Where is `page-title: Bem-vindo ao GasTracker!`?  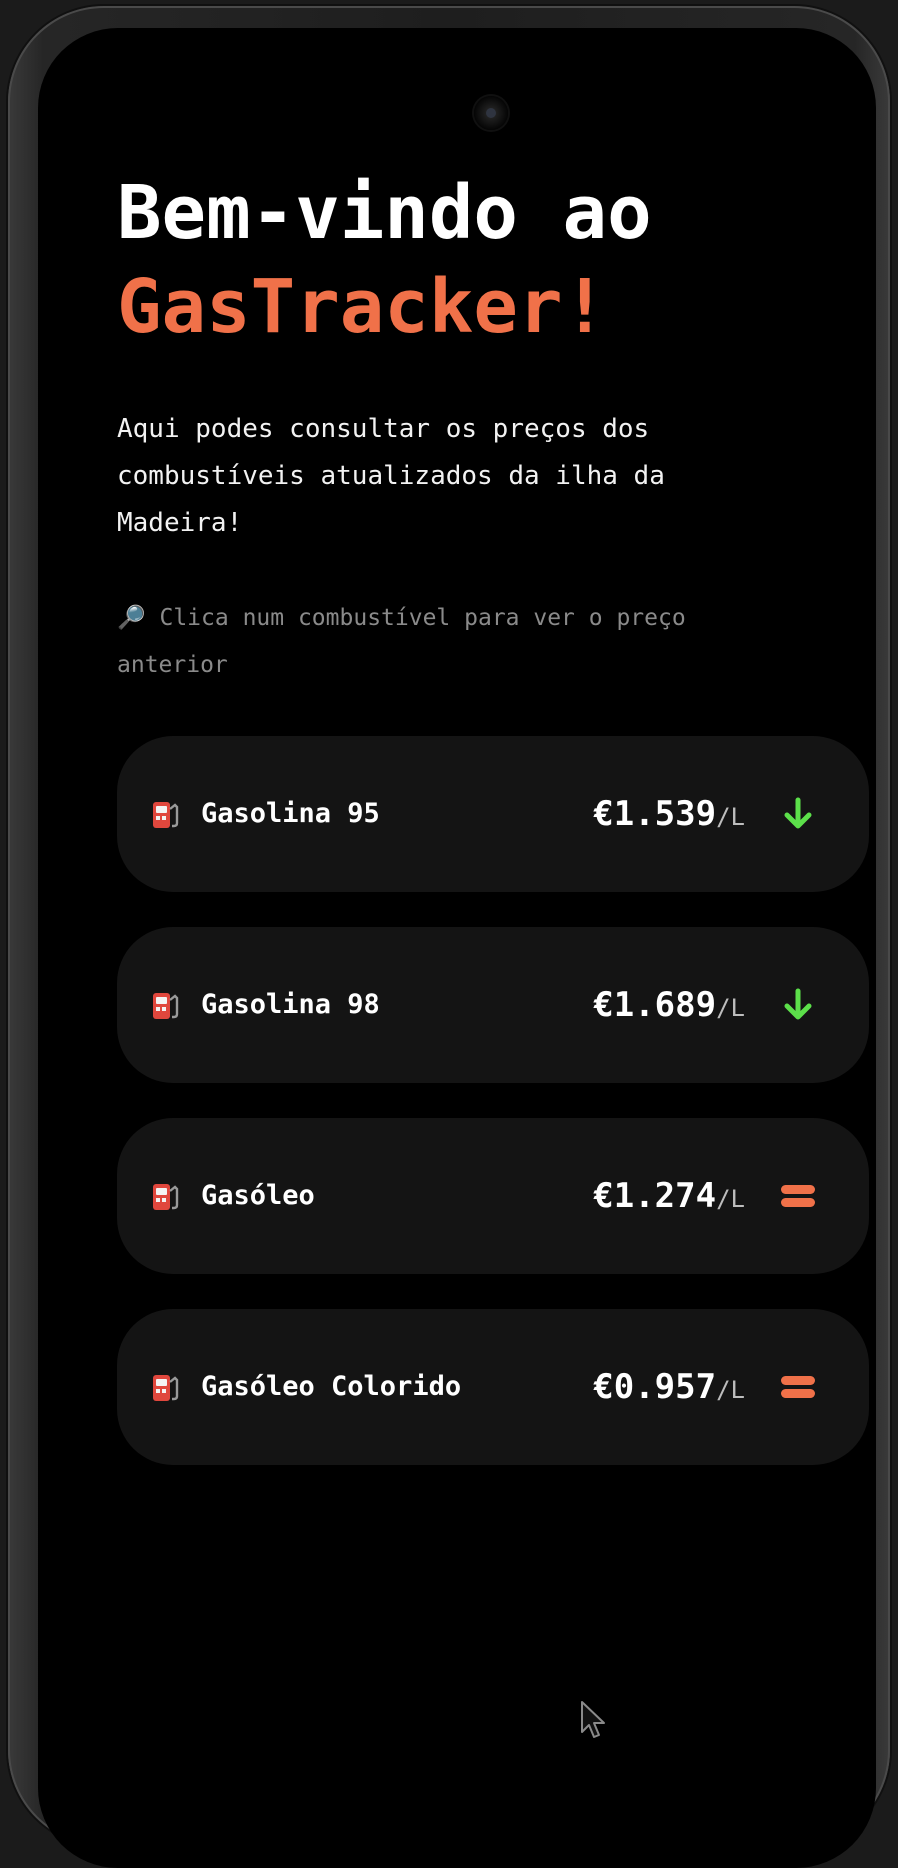 page-title: Bem-vindo ao GasTracker! is located at coordinates (493, 260).